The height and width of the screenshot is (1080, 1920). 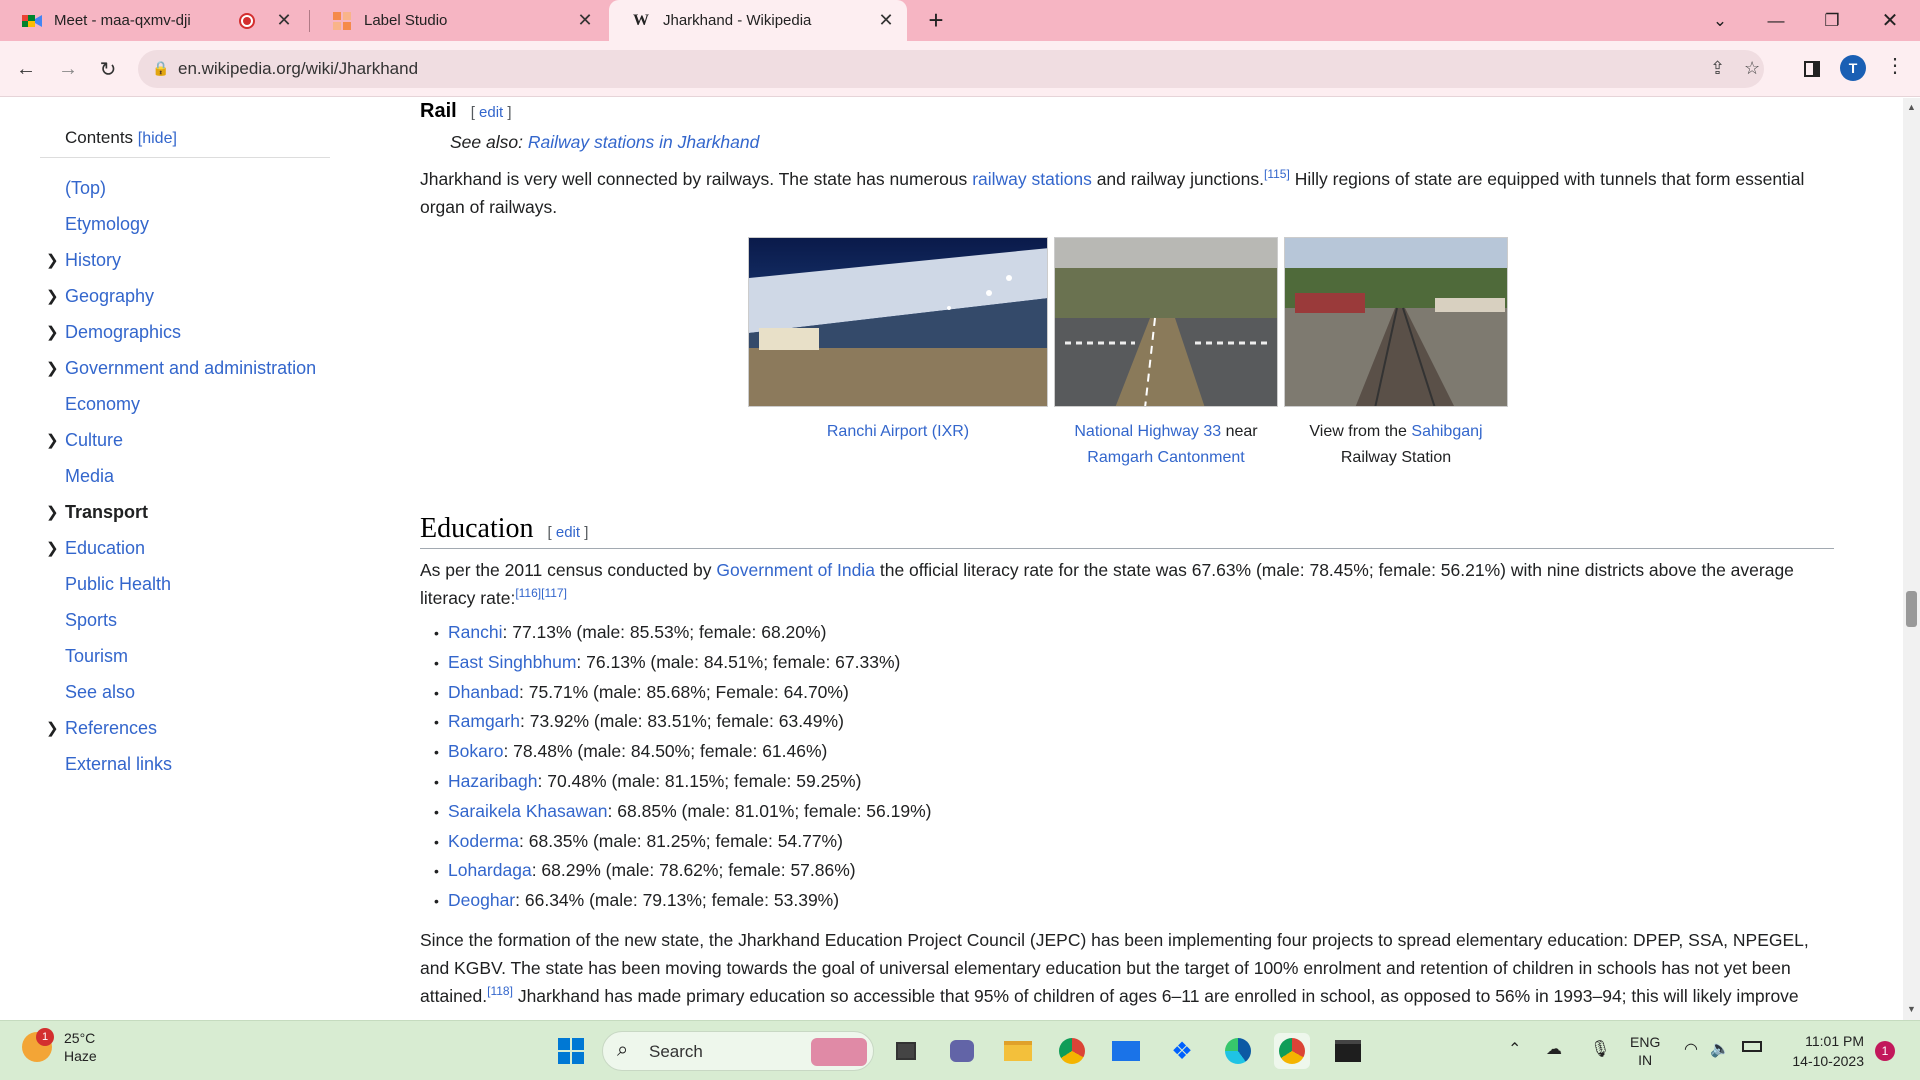 I want to click on ranchi-airport-image, so click(x=898, y=322).